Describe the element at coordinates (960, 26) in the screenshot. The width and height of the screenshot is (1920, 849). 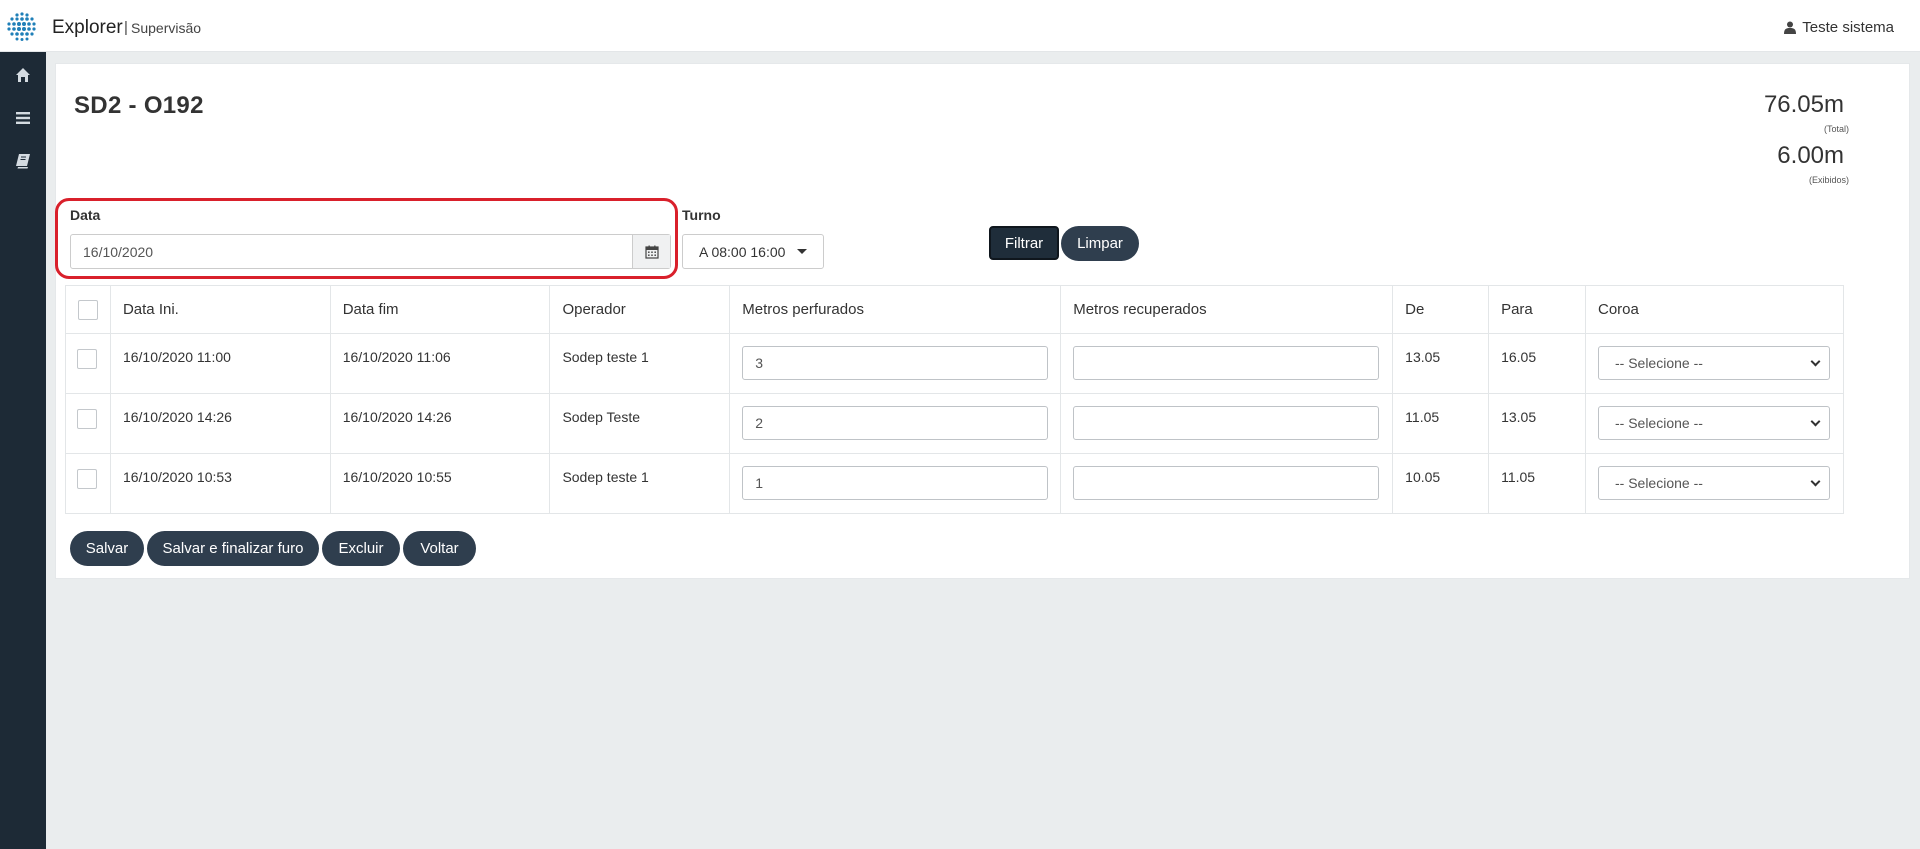
I see `top-navbar: Explorer | Supervisão Teste sistema` at that location.